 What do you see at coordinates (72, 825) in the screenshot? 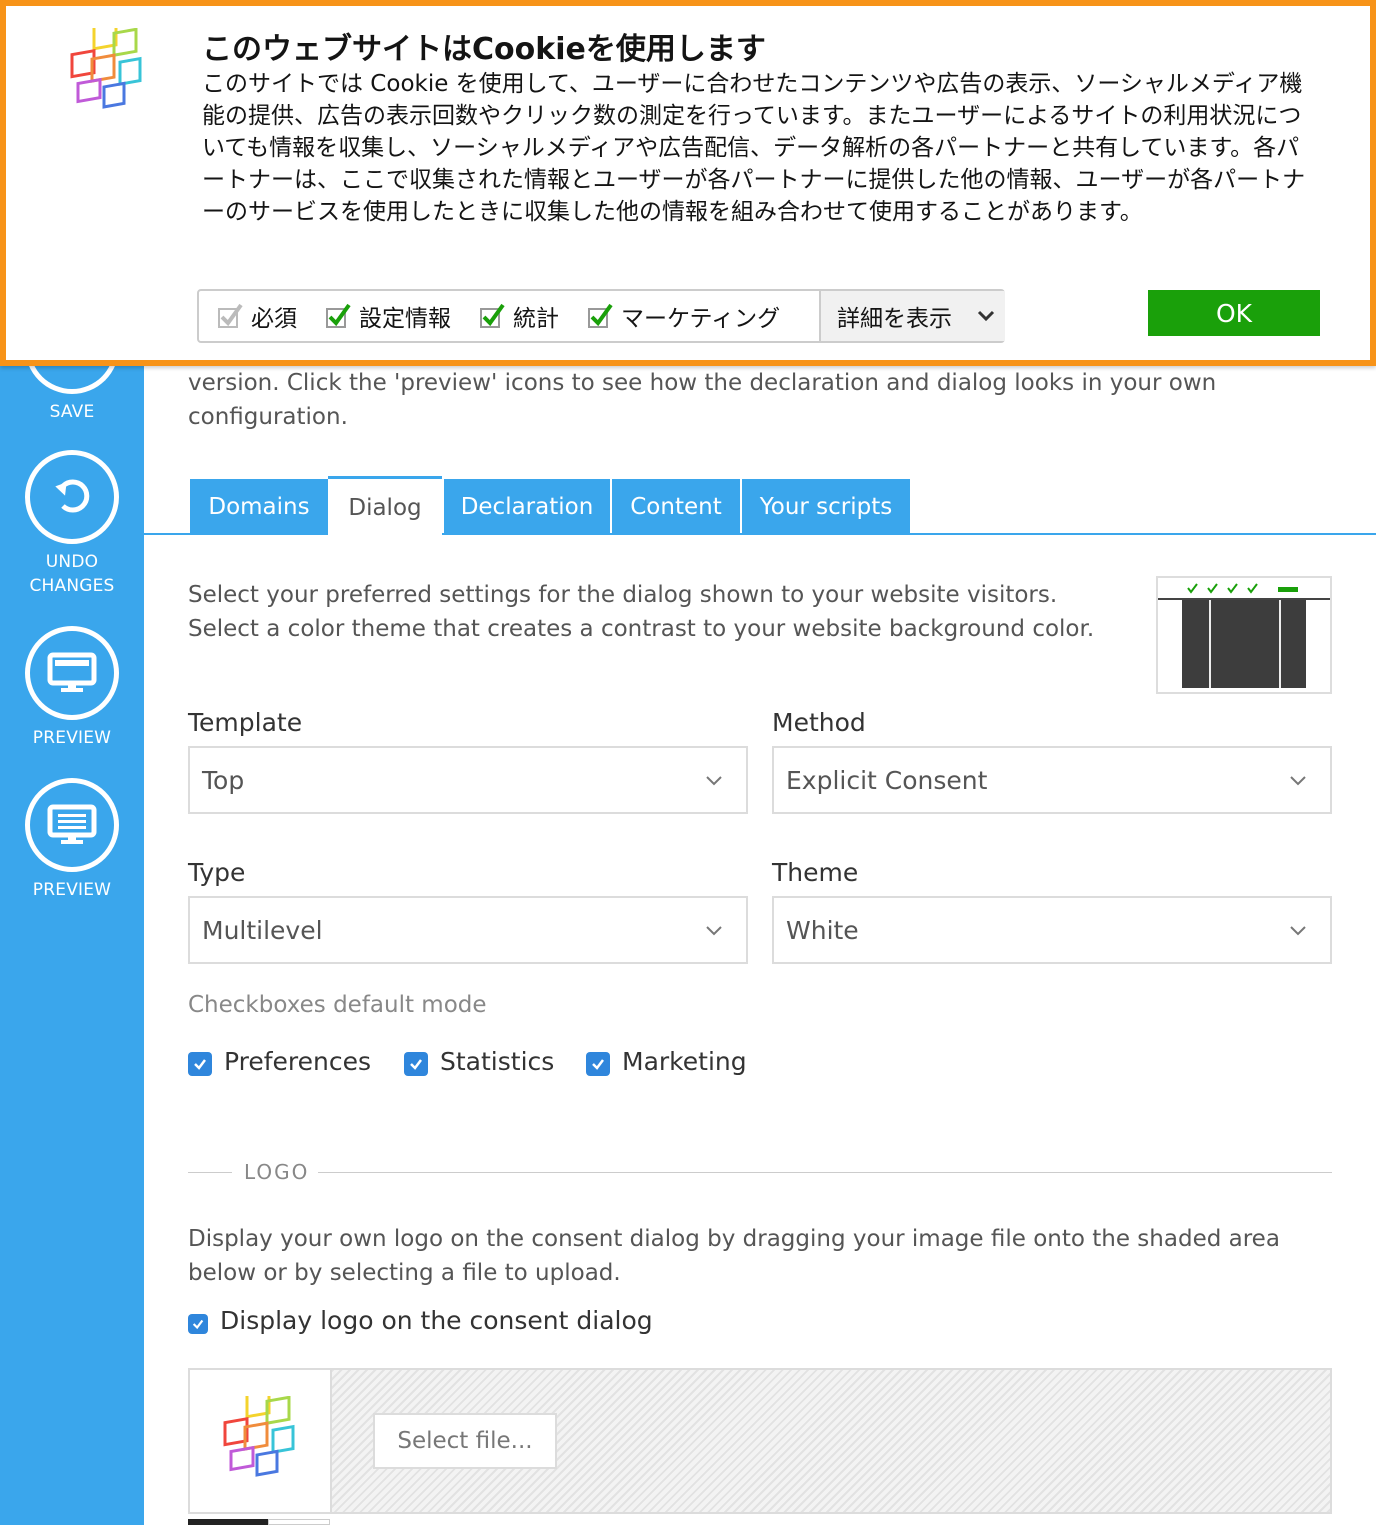
I see `monitor-text-icon` at bounding box center [72, 825].